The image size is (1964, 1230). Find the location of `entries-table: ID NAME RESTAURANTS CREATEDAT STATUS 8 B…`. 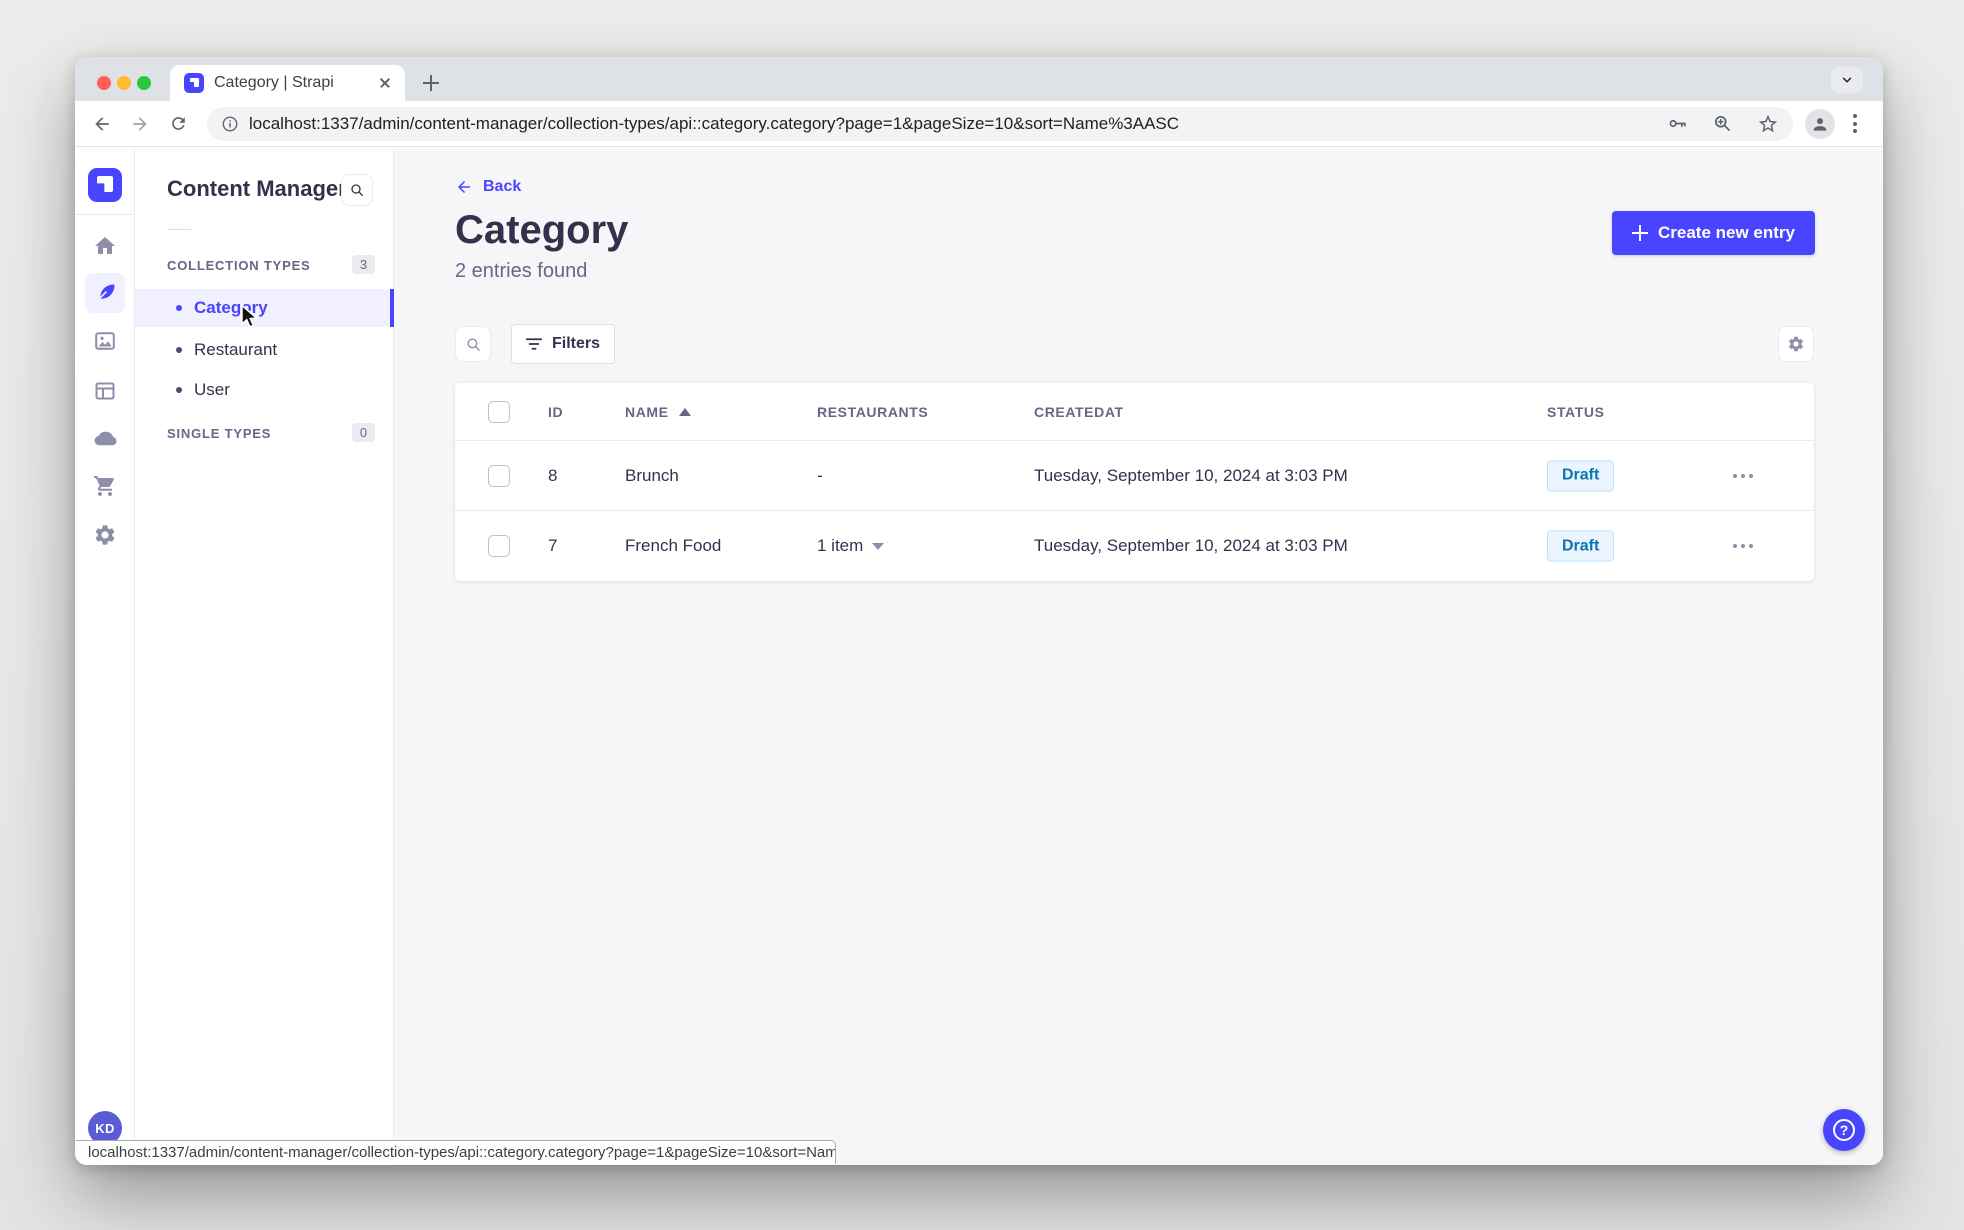

entries-table: ID NAME RESTAURANTS CREATEDAT STATUS 8 B… is located at coordinates (1134, 482).